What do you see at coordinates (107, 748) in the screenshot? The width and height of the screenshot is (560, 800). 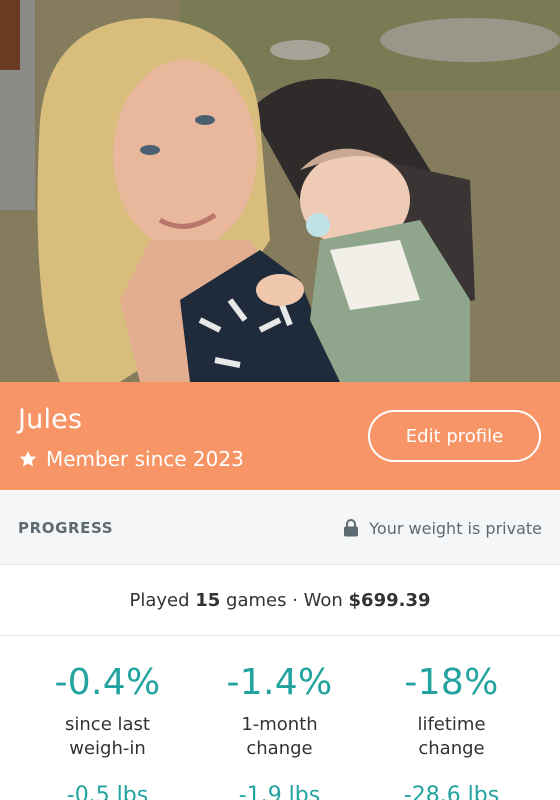 I see `stat-label-line2: weigh-in` at bounding box center [107, 748].